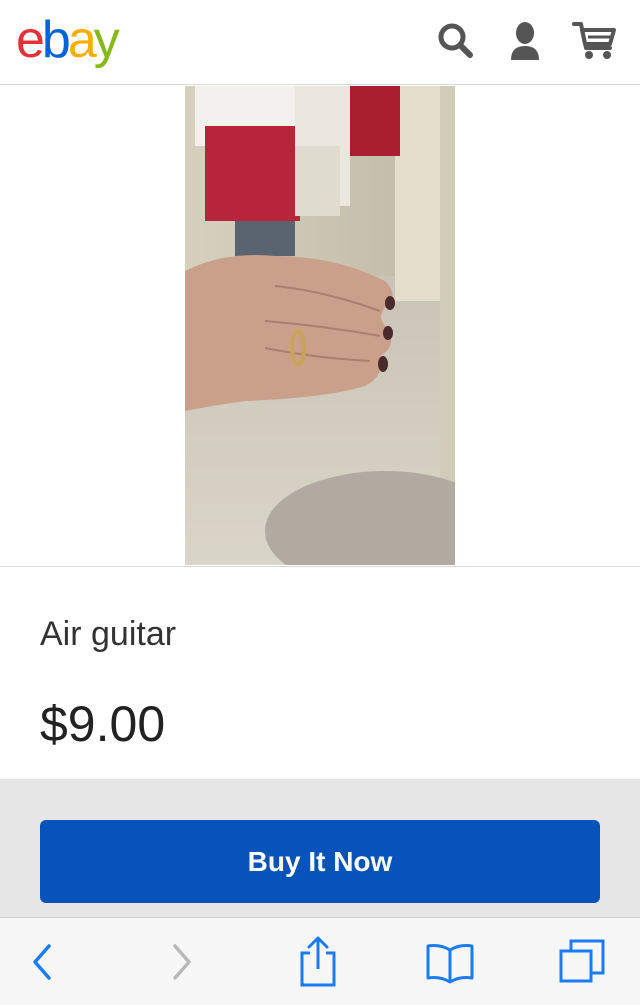 This screenshot has width=640, height=1005. What do you see at coordinates (525, 41) in the screenshot?
I see `user-icon` at bounding box center [525, 41].